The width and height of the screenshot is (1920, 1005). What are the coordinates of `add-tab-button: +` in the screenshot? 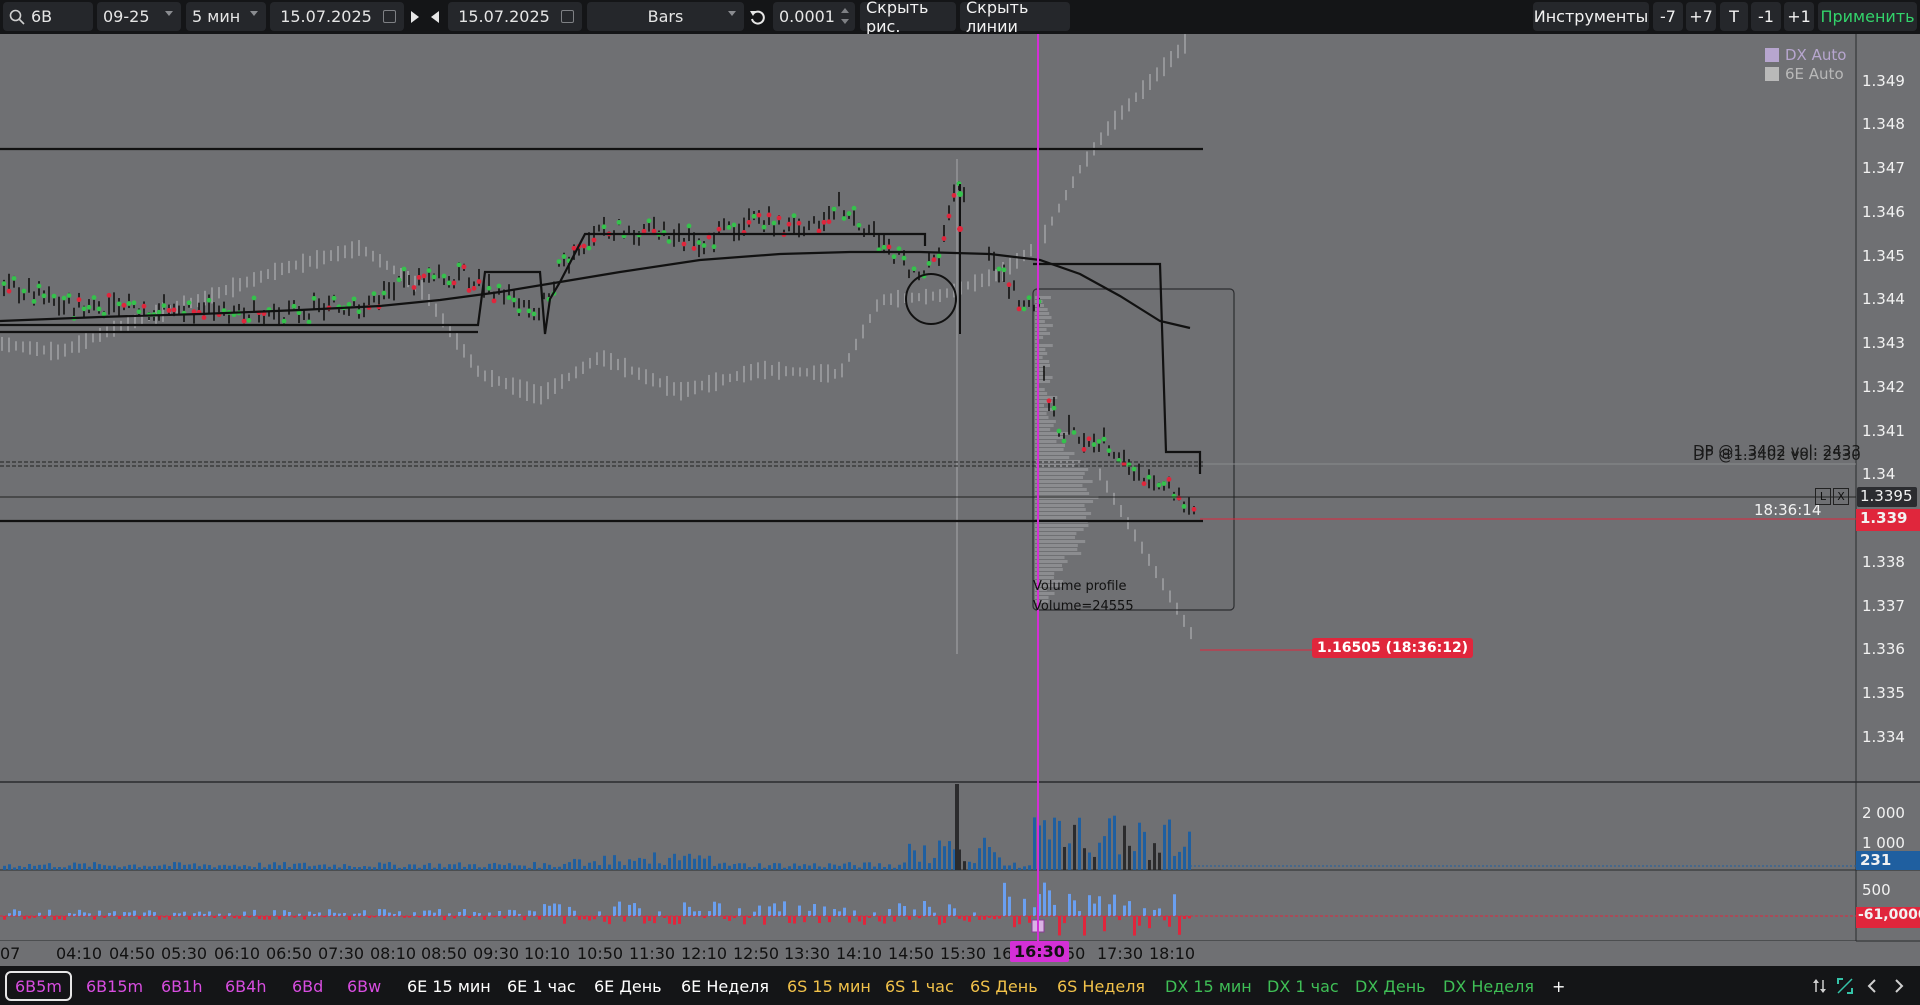 It's located at (1558, 986).